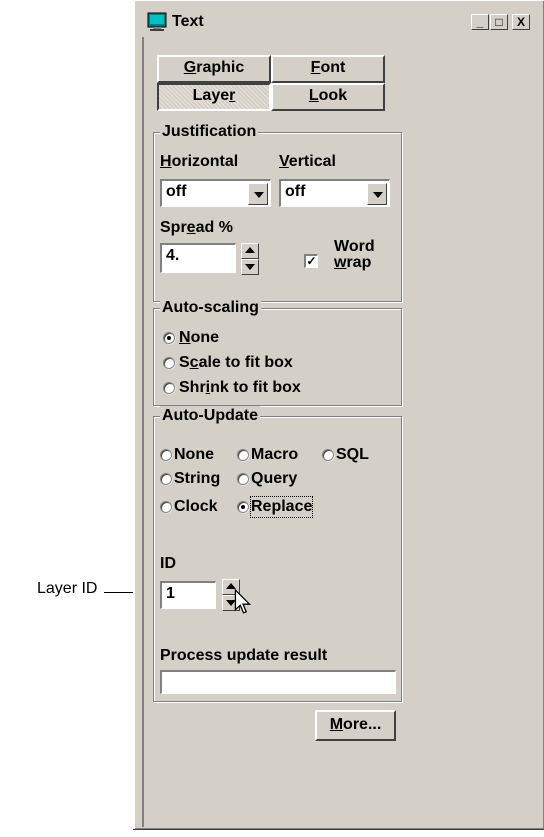  What do you see at coordinates (334, 193) in the screenshot?
I see `vertical-select: off` at bounding box center [334, 193].